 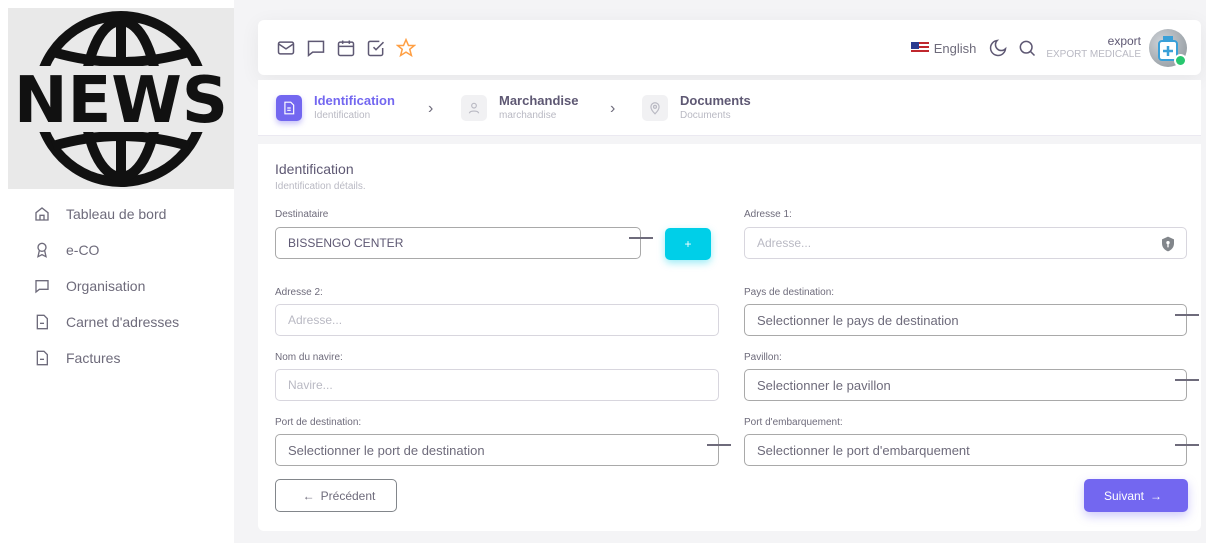 I want to click on sidebar-item-organisation: Organisation, so click(x=117, y=286).